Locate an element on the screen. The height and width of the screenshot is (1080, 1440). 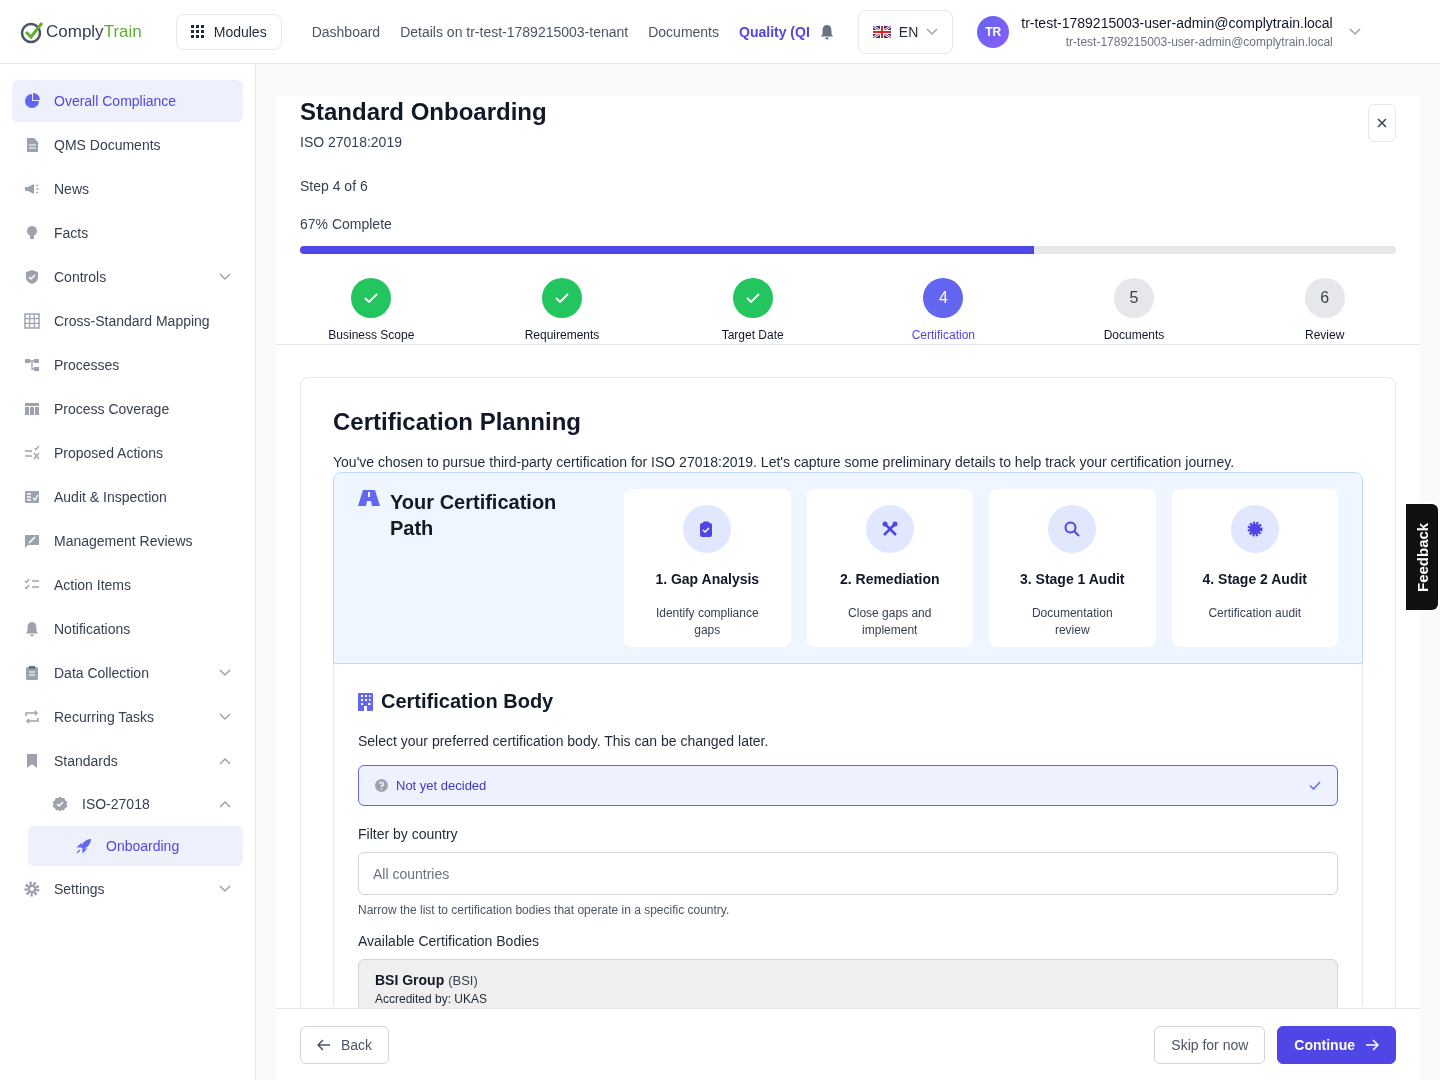
country-filter-field: All countries is located at coordinates (848, 873).